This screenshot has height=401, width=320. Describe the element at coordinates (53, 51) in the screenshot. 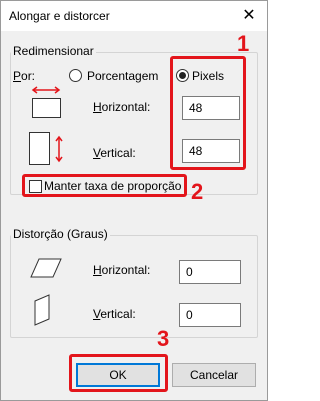

I see `resize-group-label: Redimensionar` at that location.